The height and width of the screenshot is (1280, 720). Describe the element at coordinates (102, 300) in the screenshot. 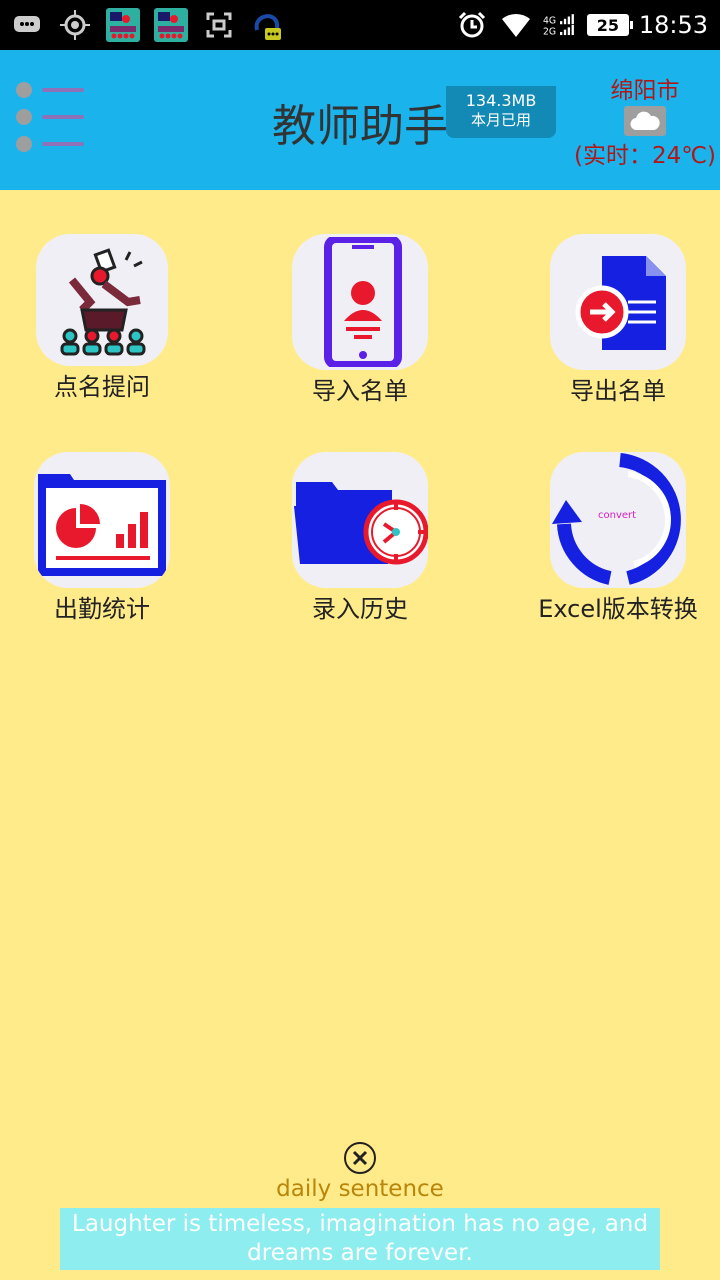

I see `roll-call-icon` at that location.